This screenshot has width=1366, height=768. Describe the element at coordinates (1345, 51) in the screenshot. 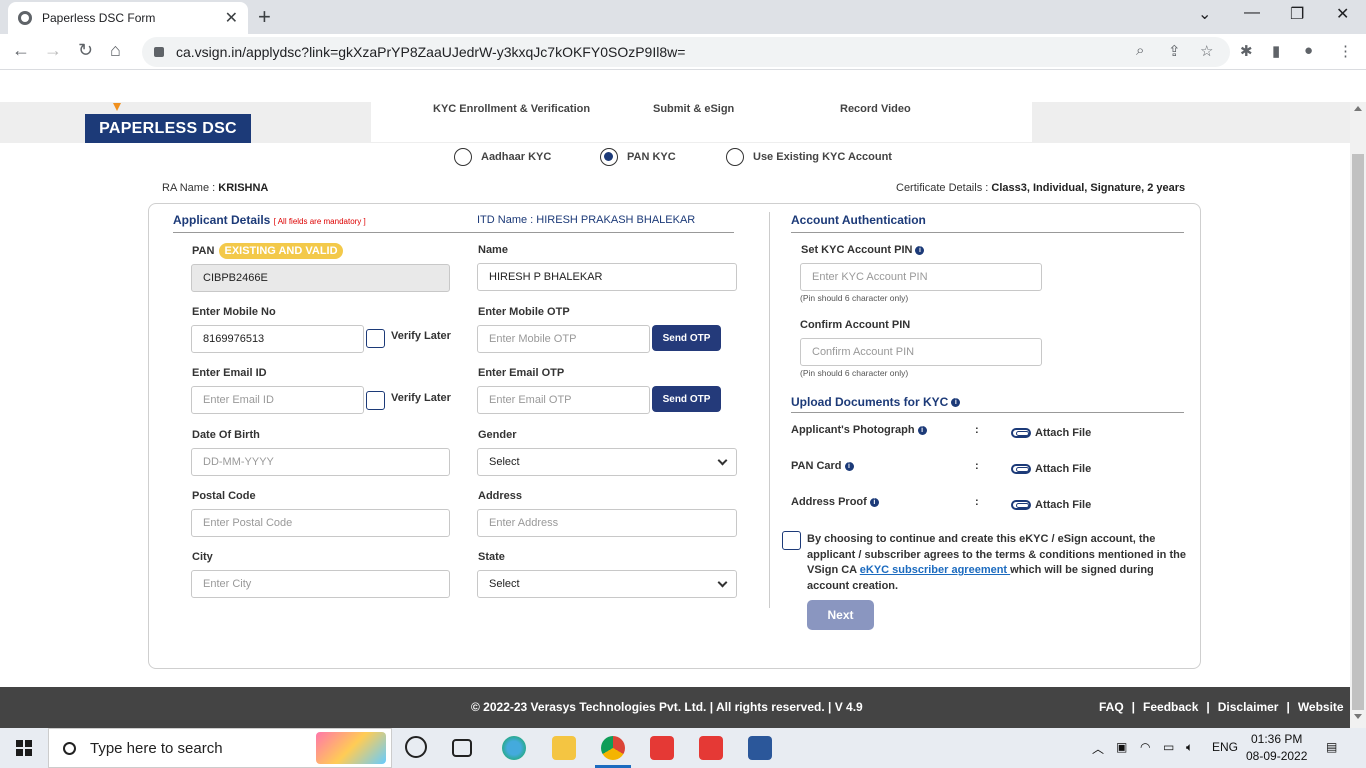

I see `menu-icon: ⋮` at that location.